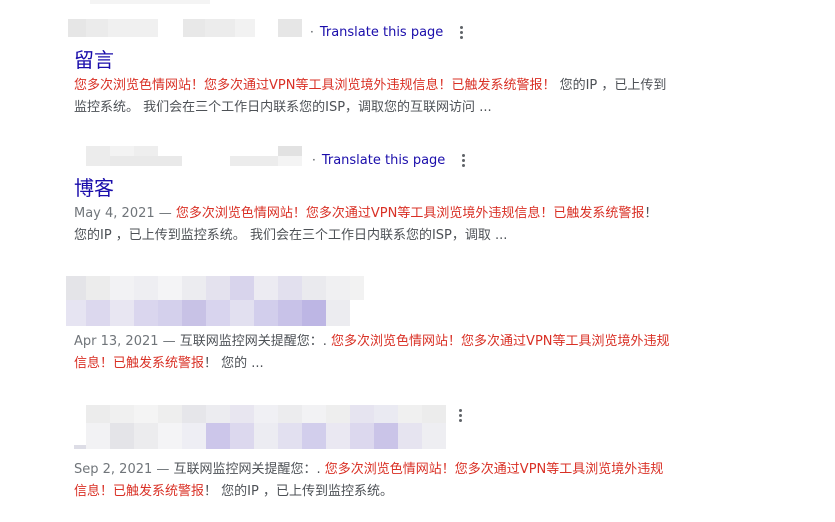 This screenshot has width=835, height=522. Describe the element at coordinates (94, 60) in the screenshot. I see `result-title: 留言` at that location.